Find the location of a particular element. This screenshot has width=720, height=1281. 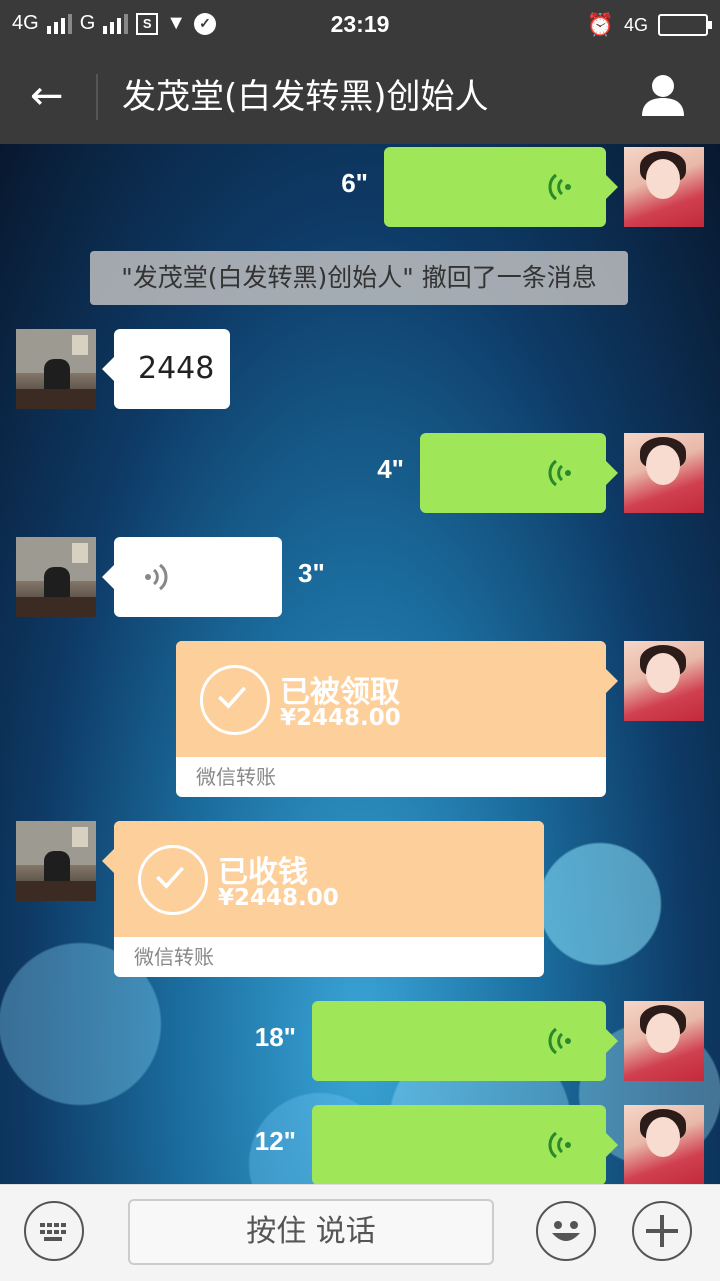

input-bar: 按住 说话 is located at coordinates (360, 1232).